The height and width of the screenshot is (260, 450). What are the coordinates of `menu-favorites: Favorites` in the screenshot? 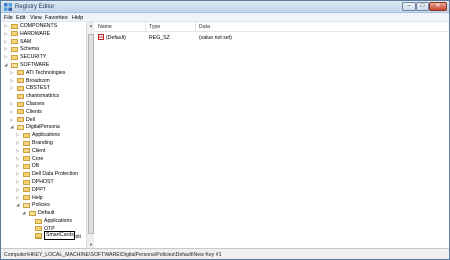 It's located at (56, 18).